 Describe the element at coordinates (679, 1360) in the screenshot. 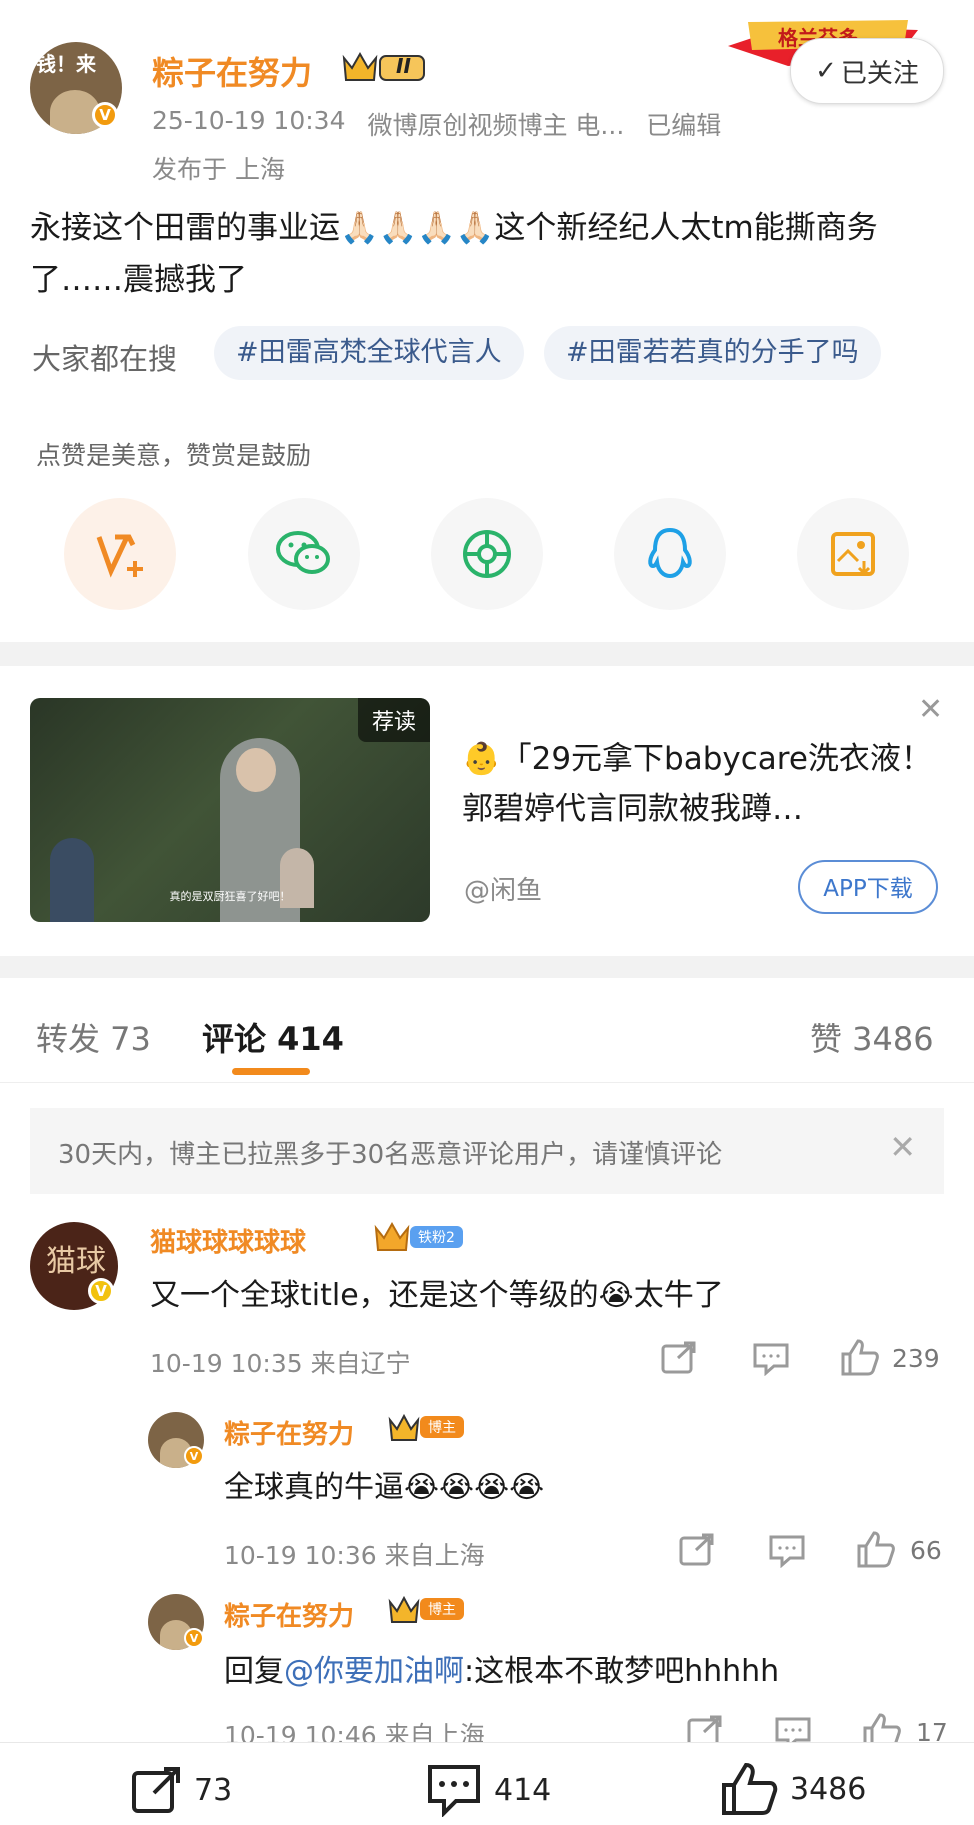

I see `comment-share-icon` at that location.